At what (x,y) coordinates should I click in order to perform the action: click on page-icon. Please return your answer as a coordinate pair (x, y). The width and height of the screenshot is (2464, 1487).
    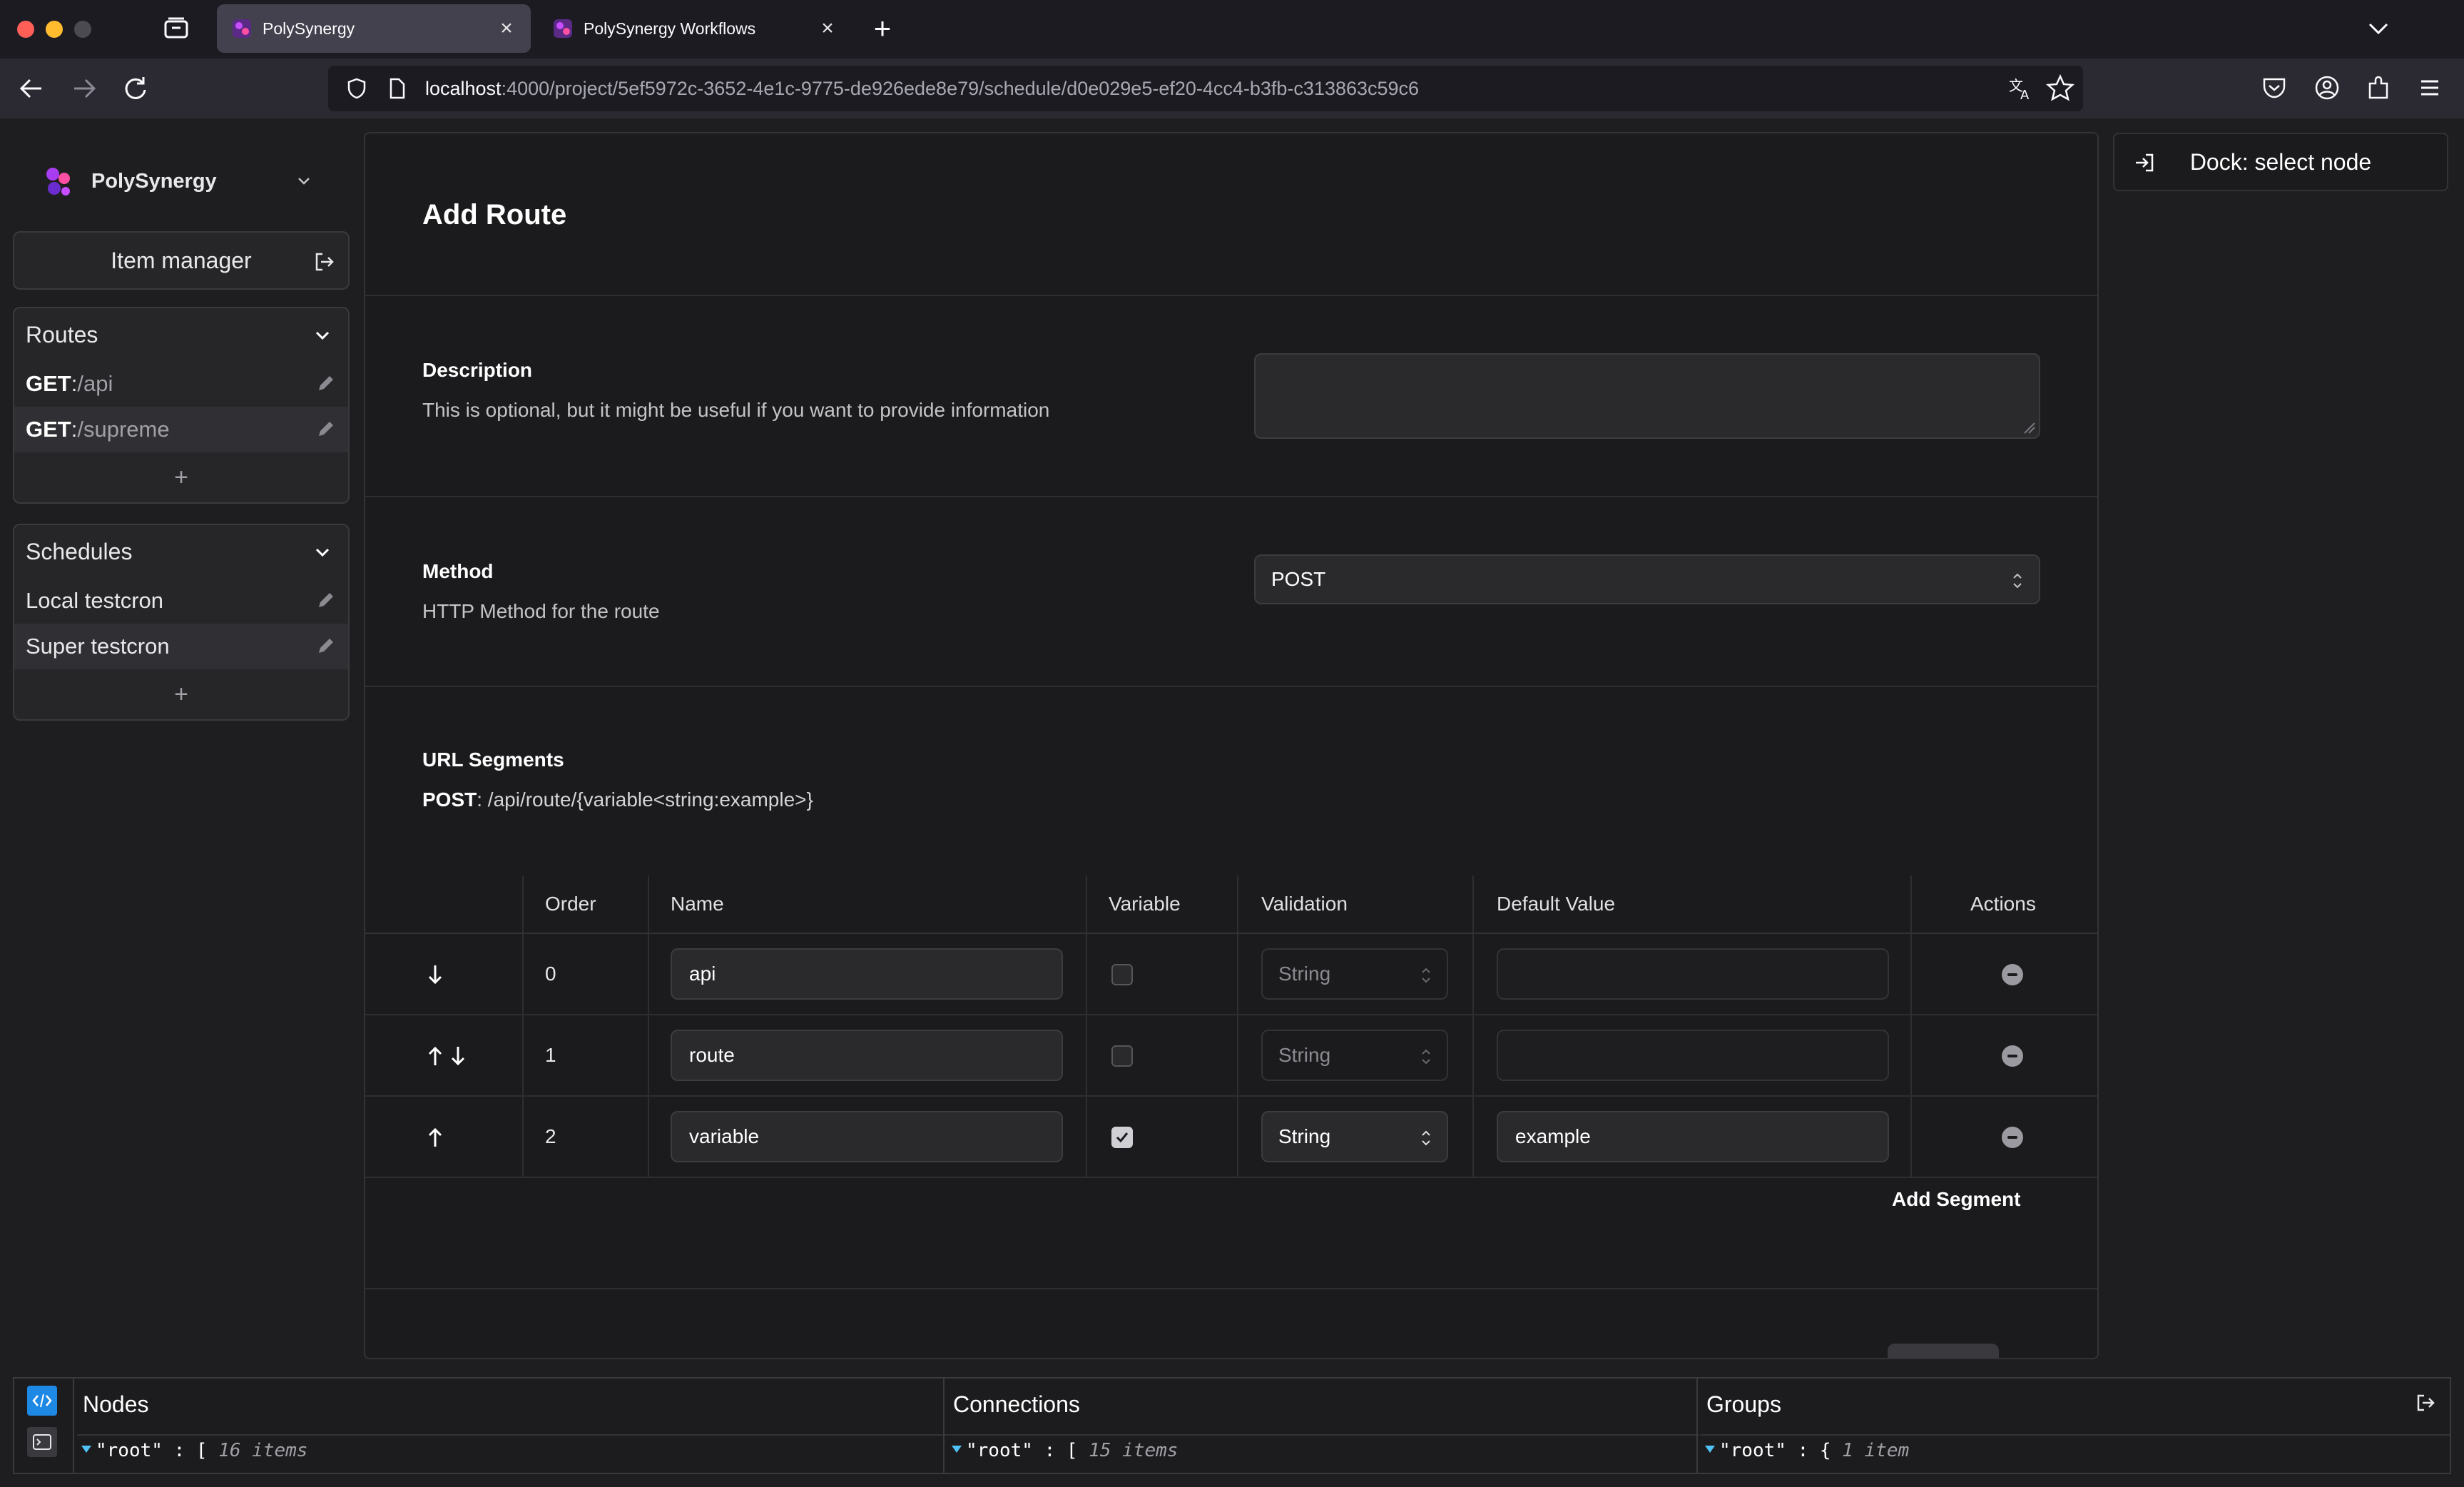
    Looking at the image, I should click on (396, 88).